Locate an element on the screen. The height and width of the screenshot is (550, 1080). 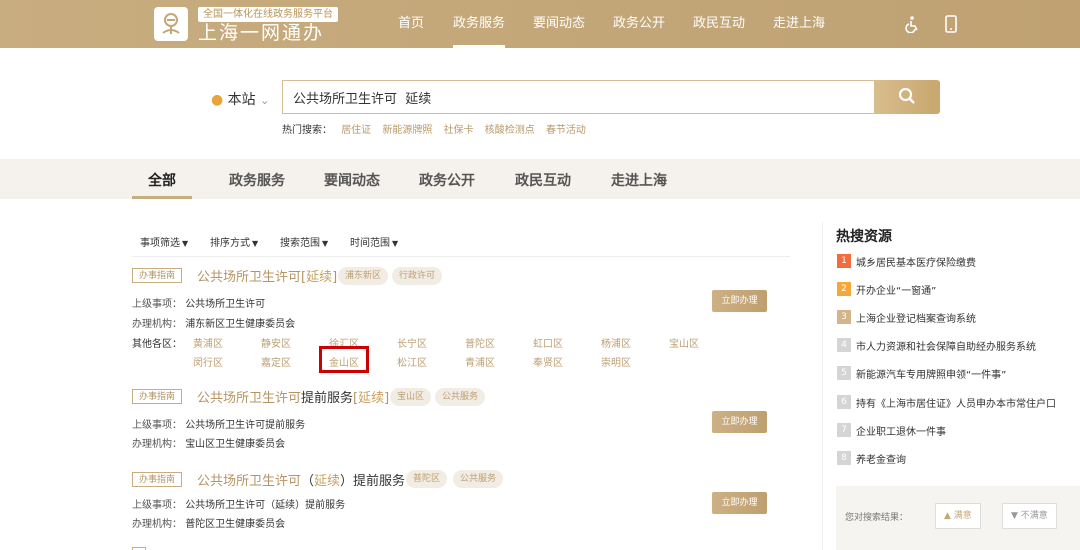
rank-badge: 2 is located at coordinates (844, 289).